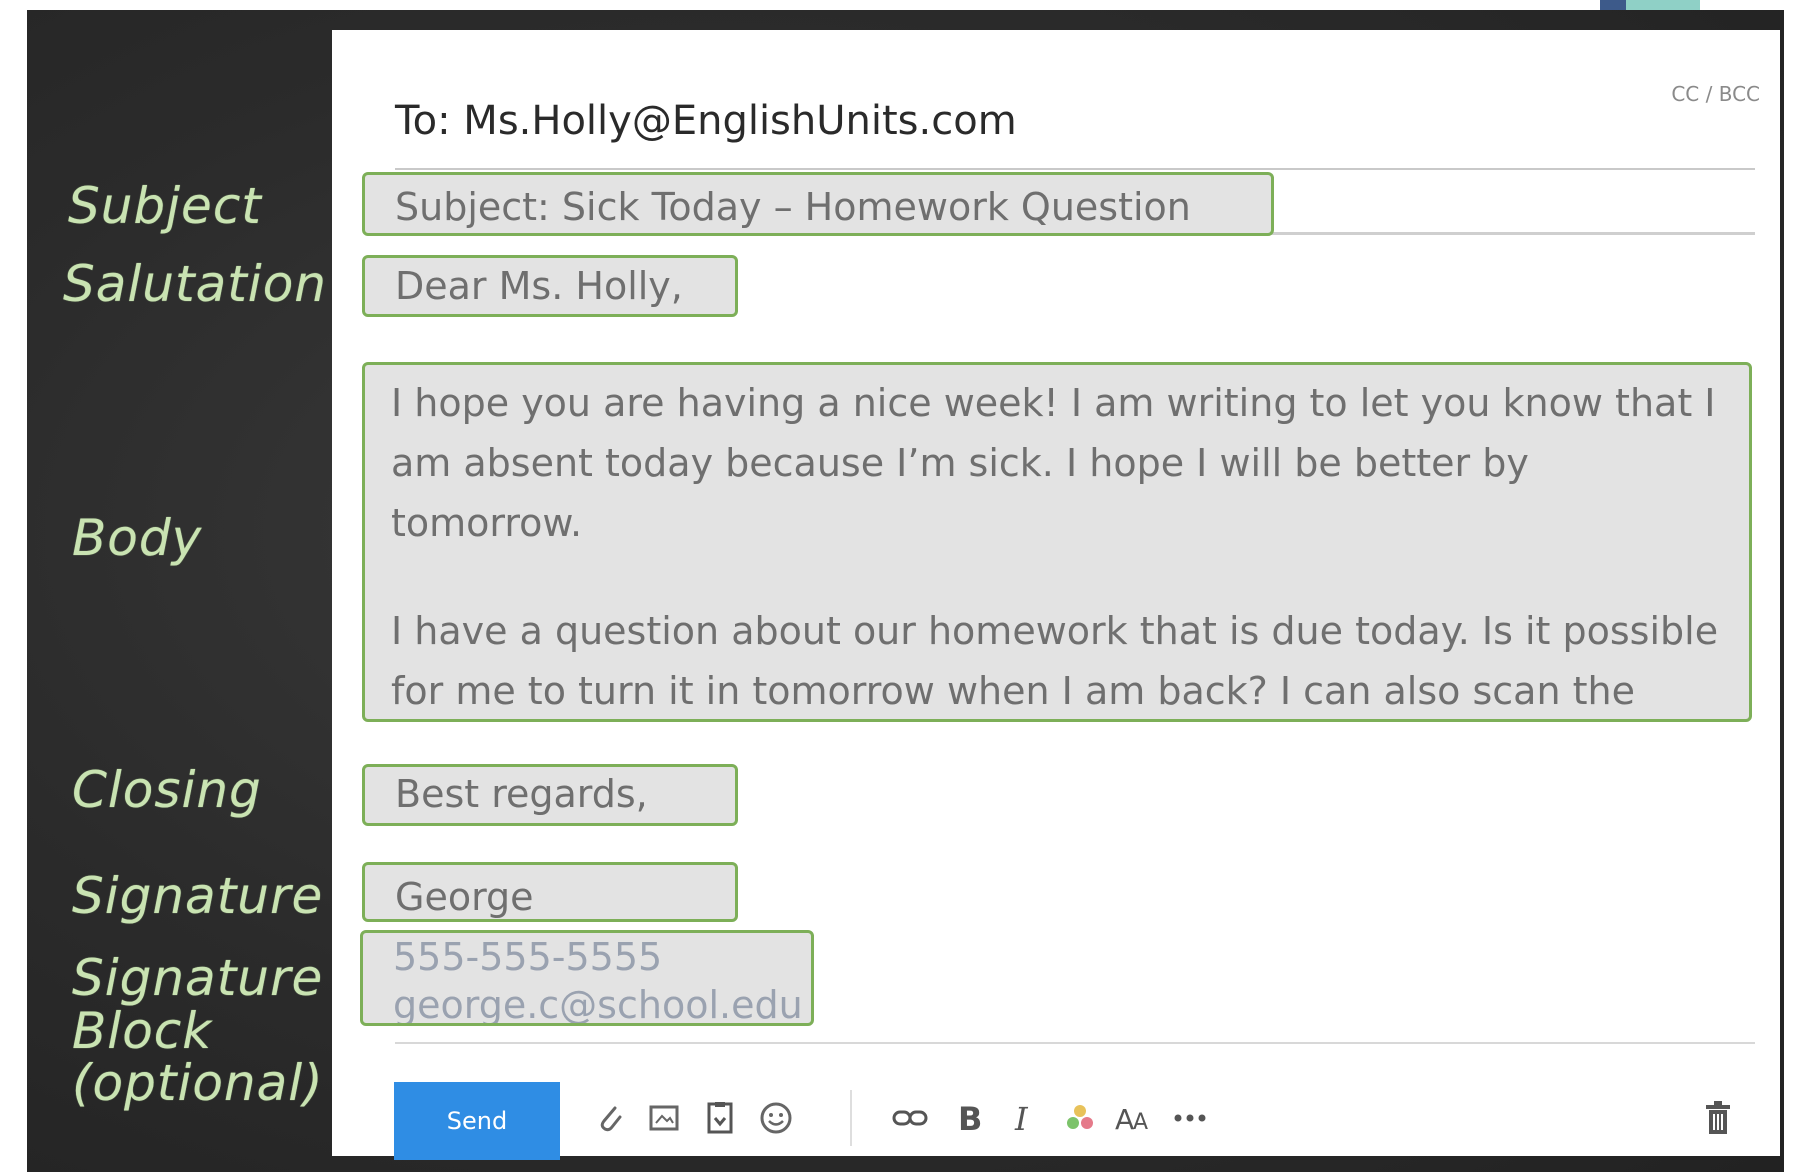 This screenshot has height=1172, width=1794. Describe the element at coordinates (550, 892) in the screenshot. I see `signature-text: George Candybar` at that location.